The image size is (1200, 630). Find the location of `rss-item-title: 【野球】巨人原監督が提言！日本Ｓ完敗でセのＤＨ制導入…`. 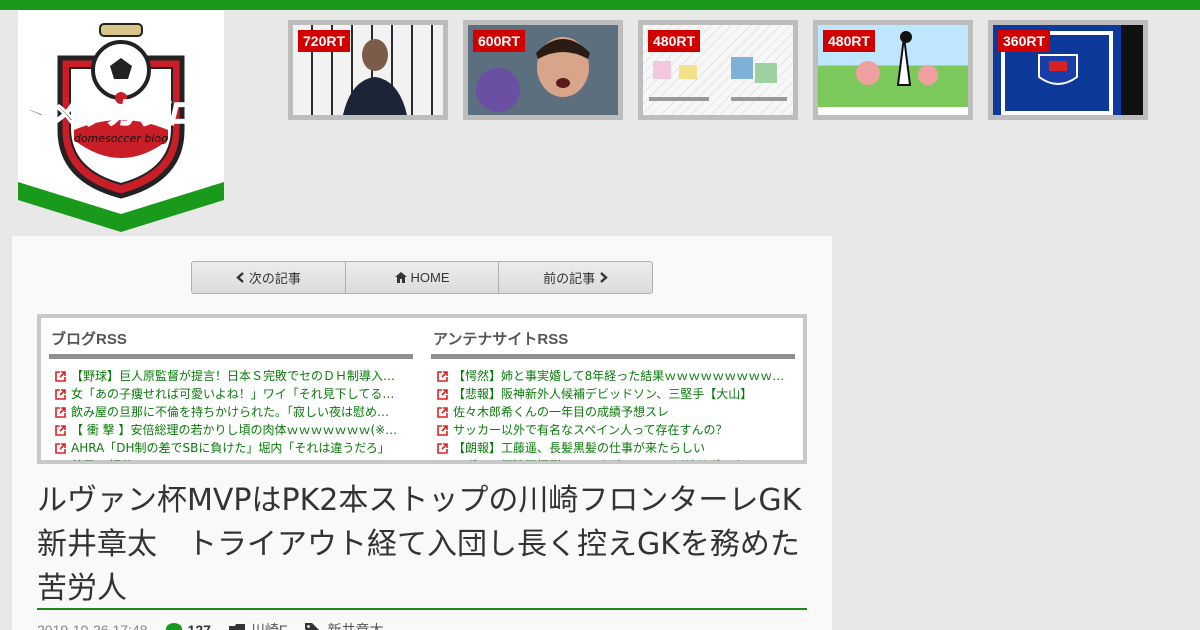

rss-item-title: 【野球】巨人原監督が提言！日本Ｓ完敗でセのＤＨ制導入… is located at coordinates (233, 376).